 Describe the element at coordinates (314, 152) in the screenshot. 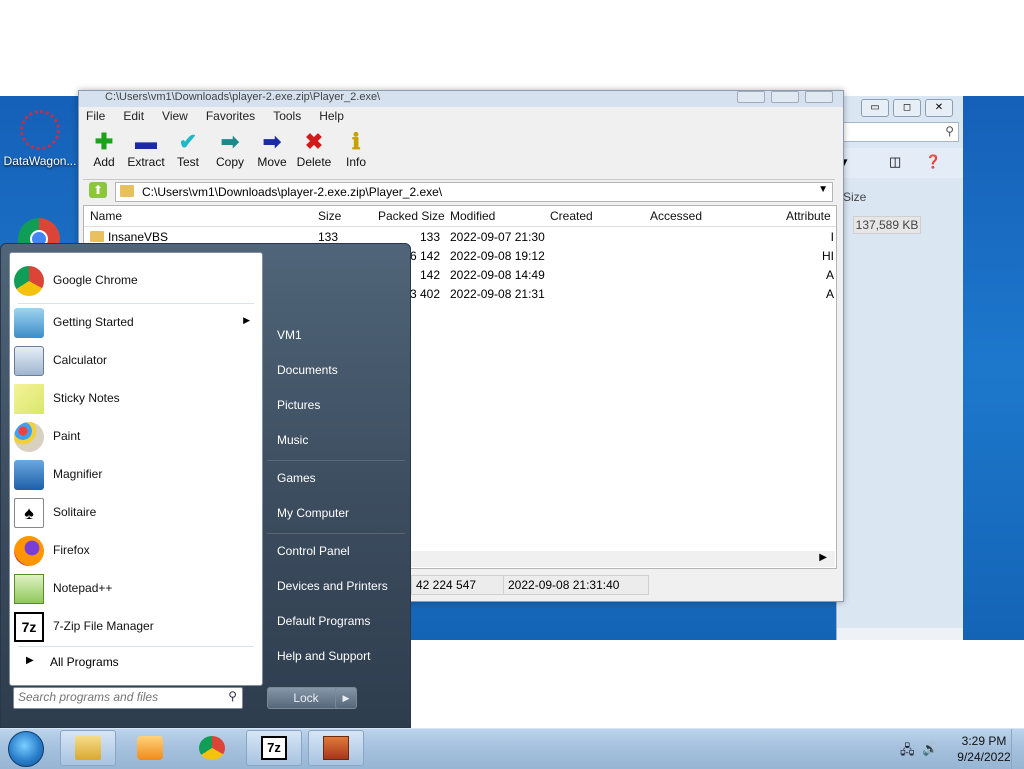

I see `delete-button: ✖ Delete` at that location.